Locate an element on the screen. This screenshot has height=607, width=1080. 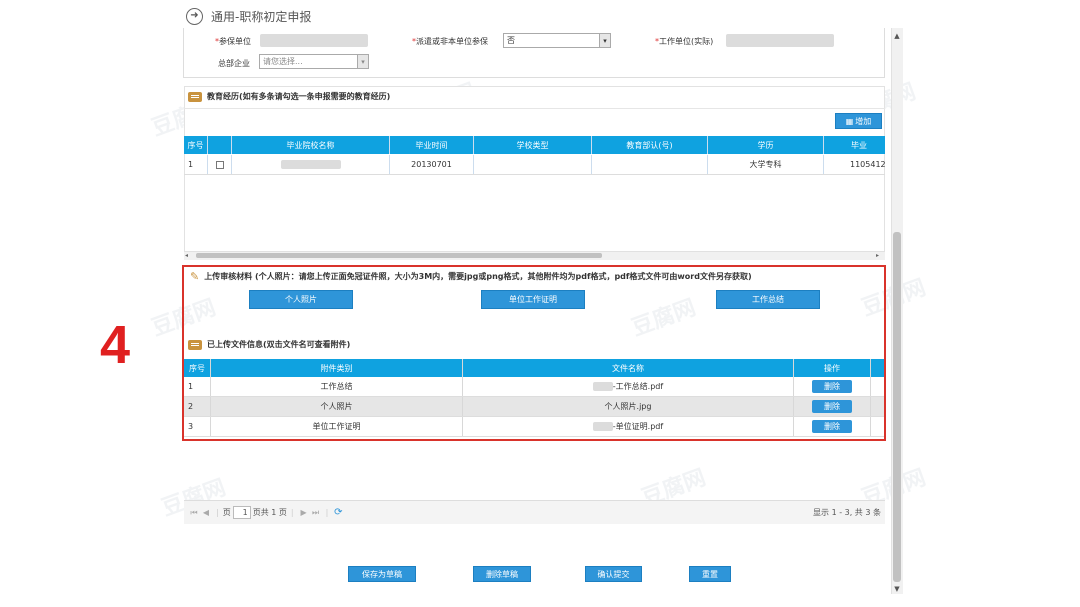
add-education-button: ▦ 增加 is located at coordinates (858, 121).